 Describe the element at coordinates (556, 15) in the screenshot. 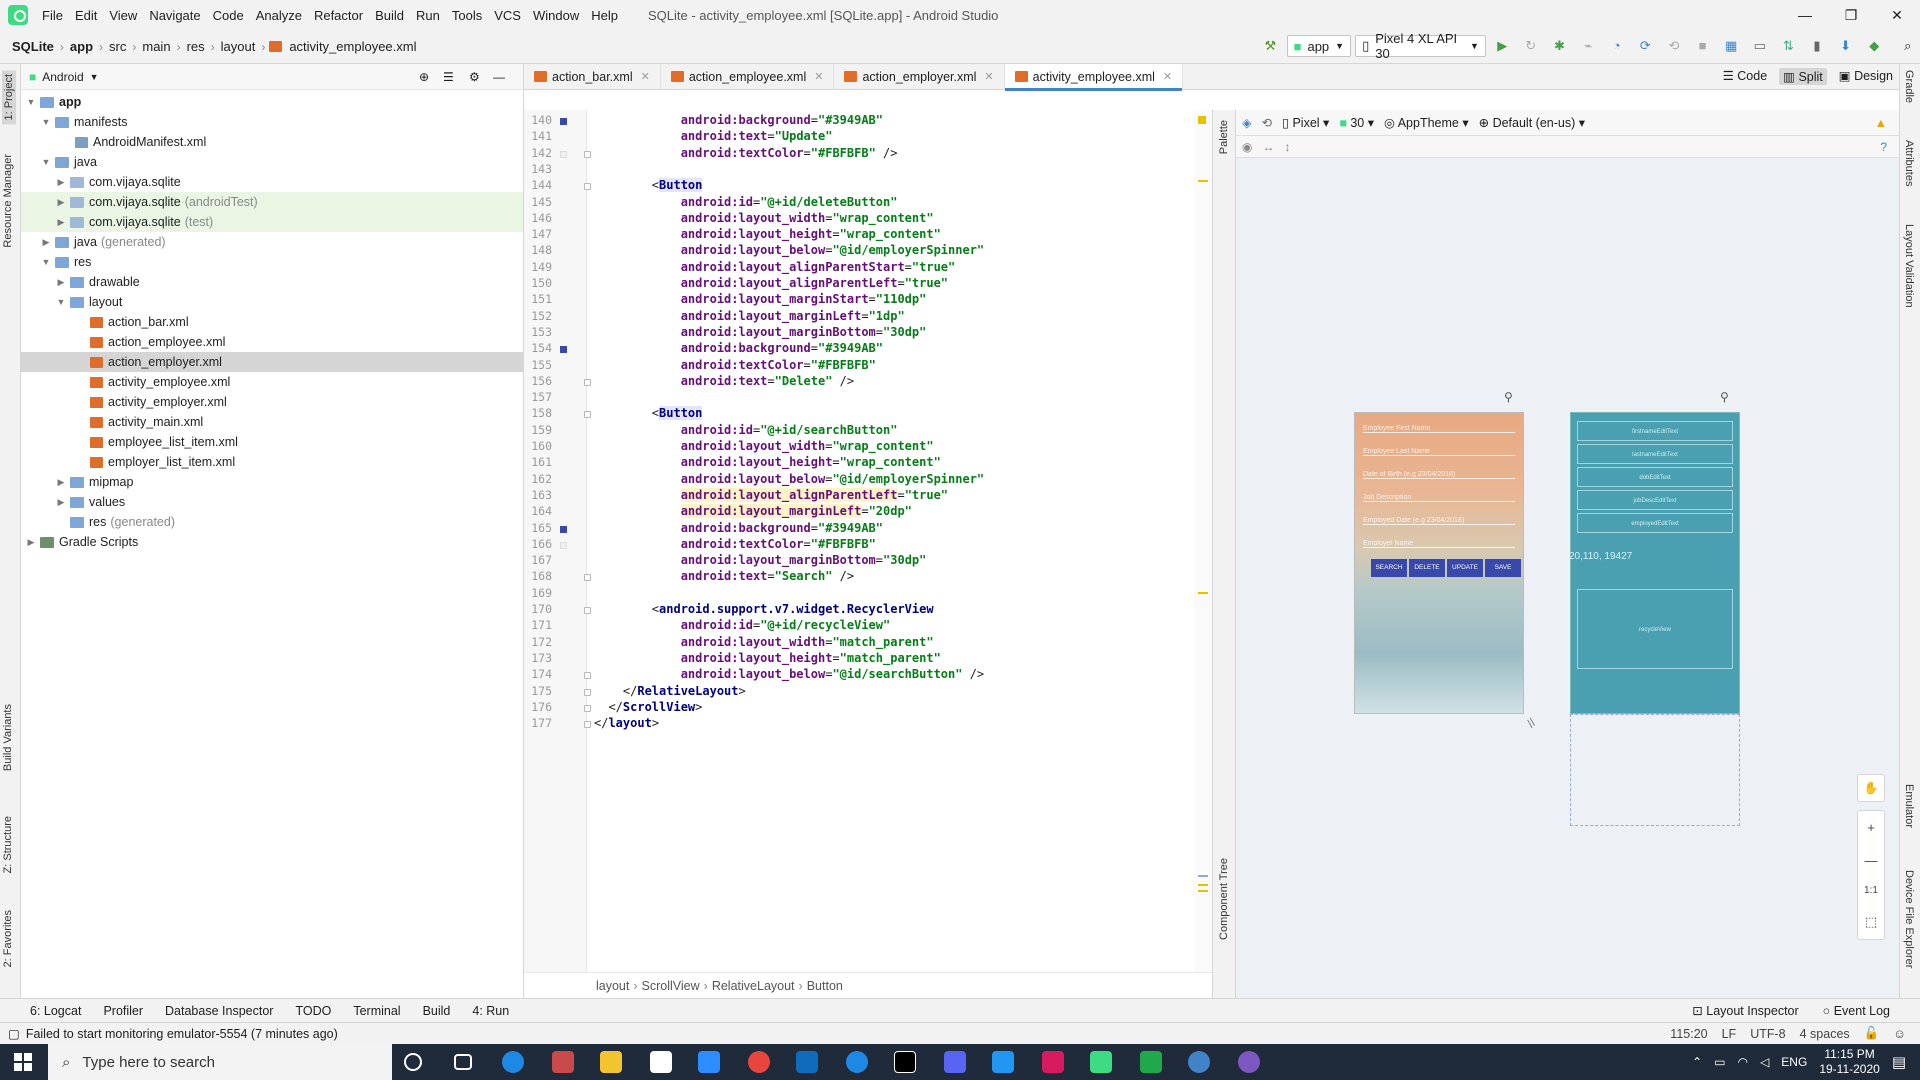

I see `menu-window: Window` at that location.